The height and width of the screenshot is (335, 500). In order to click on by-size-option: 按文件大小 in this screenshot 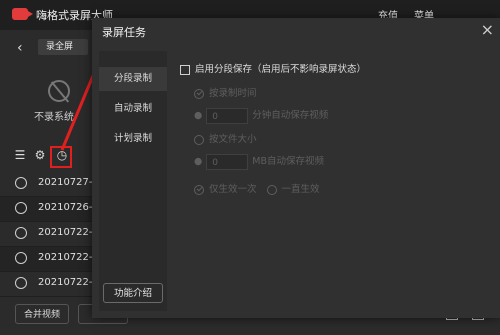, I will do `click(225, 138)`.